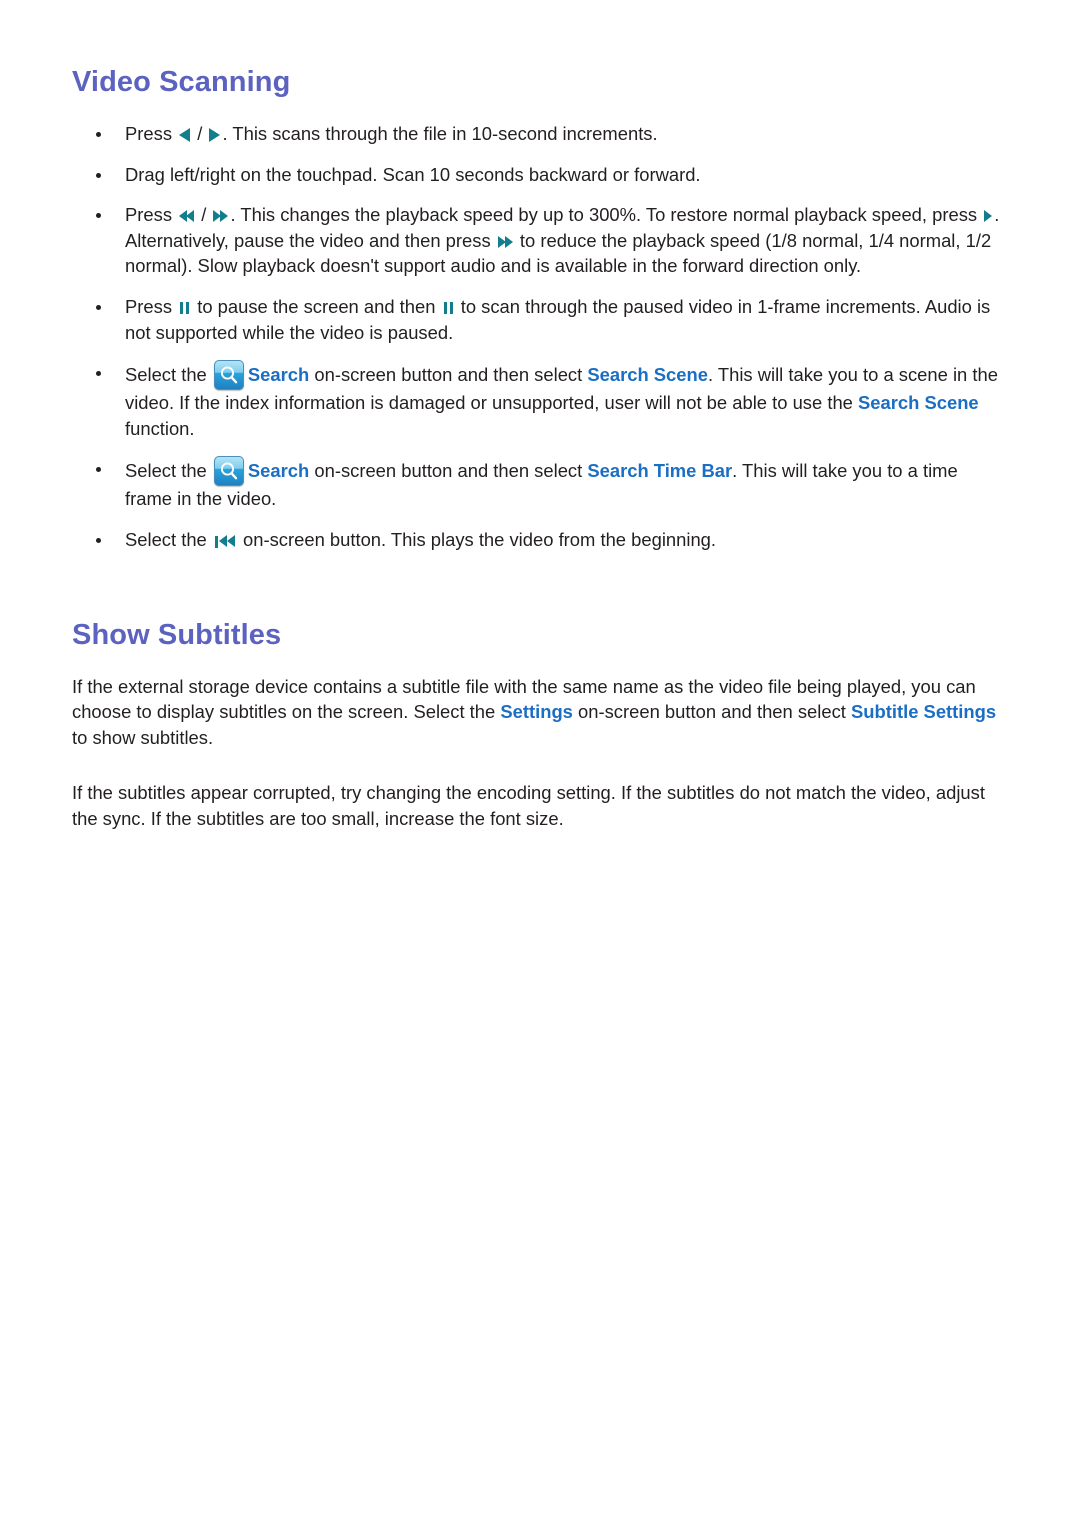 The image size is (1080, 1527). Describe the element at coordinates (988, 216) in the screenshot. I see `play-icon` at that location.